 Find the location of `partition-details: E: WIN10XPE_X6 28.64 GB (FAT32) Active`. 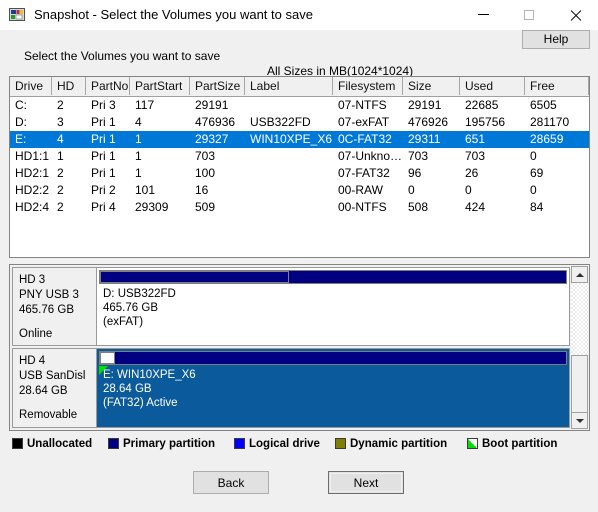

partition-details: E: WIN10XPE_X6 28.64 GB (FAT32) Active is located at coordinates (149, 389).